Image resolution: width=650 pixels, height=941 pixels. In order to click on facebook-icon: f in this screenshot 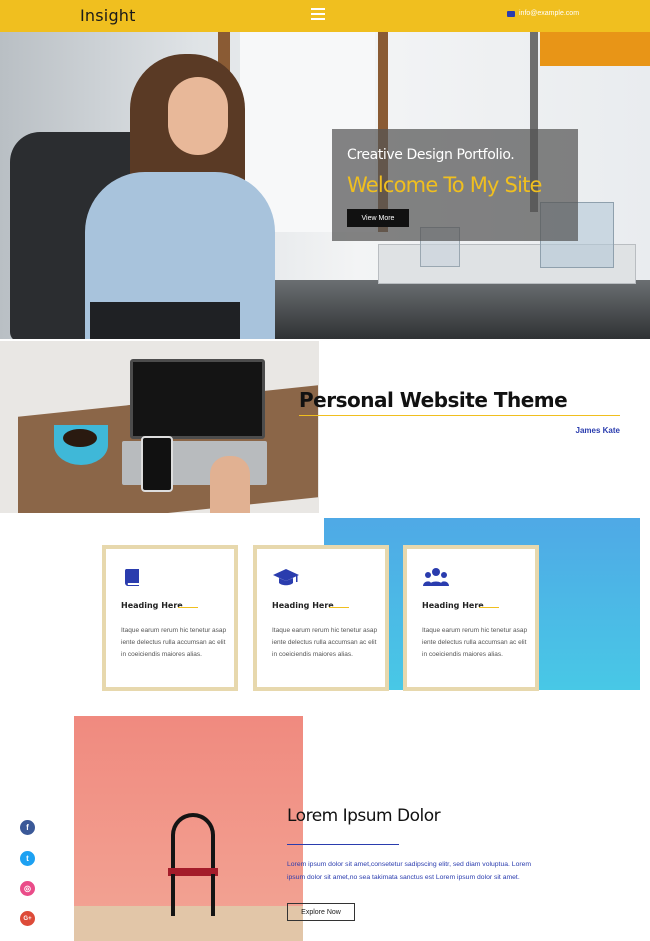, I will do `click(27, 827)`.